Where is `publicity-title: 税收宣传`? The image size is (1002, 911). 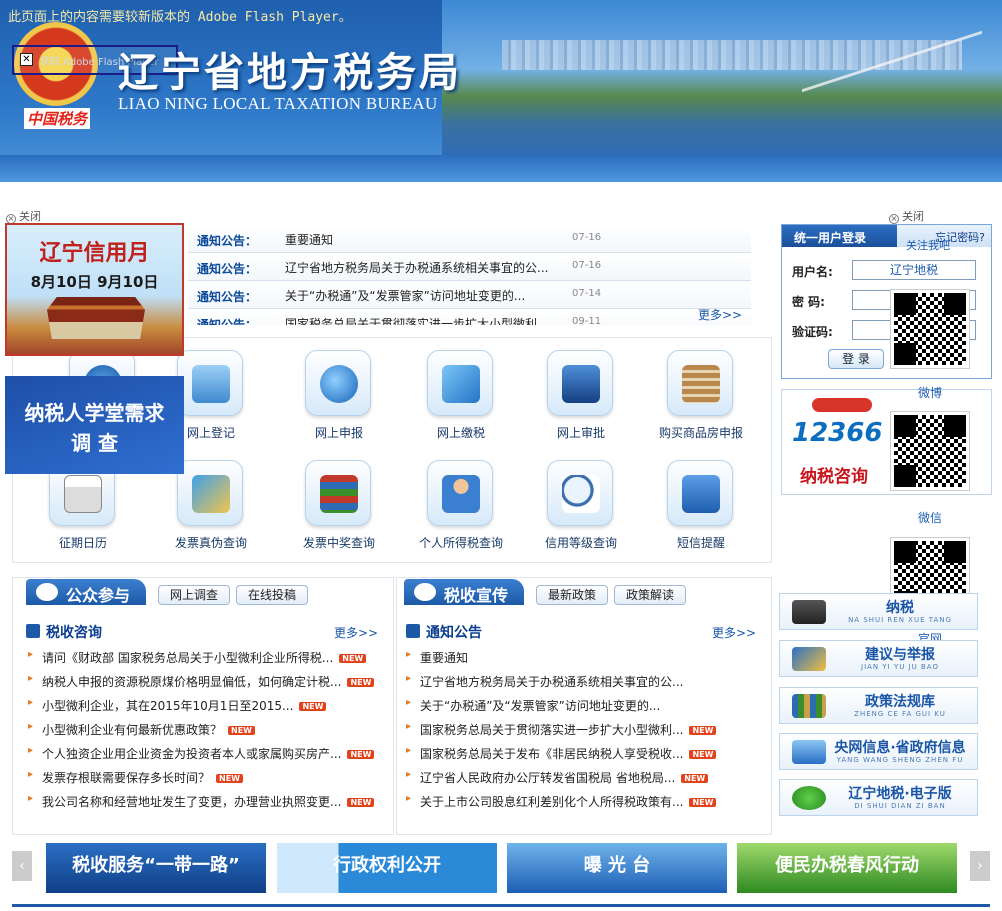 publicity-title: 税收宣传 is located at coordinates (476, 595).